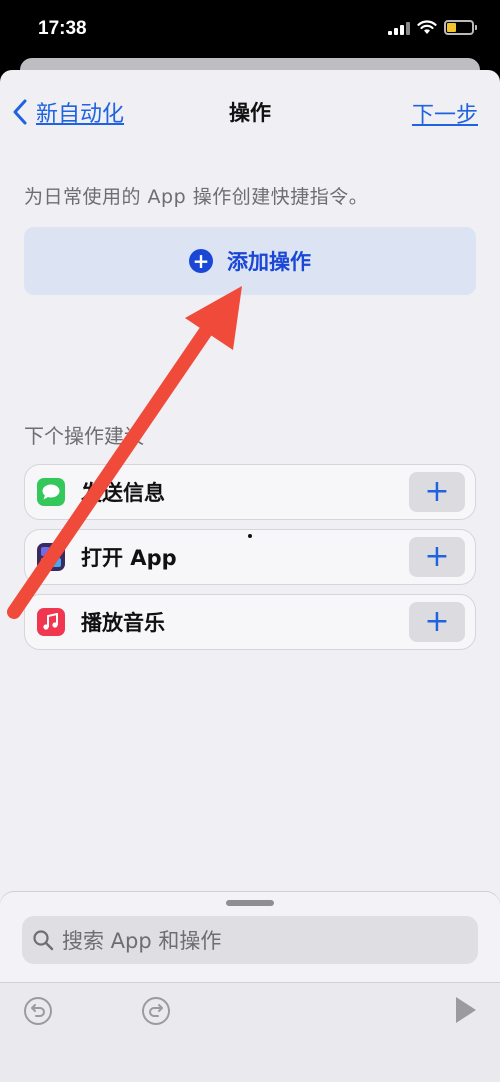  Describe the element at coordinates (250, 940) in the screenshot. I see `search-field: 搜索 App 和操作` at that location.